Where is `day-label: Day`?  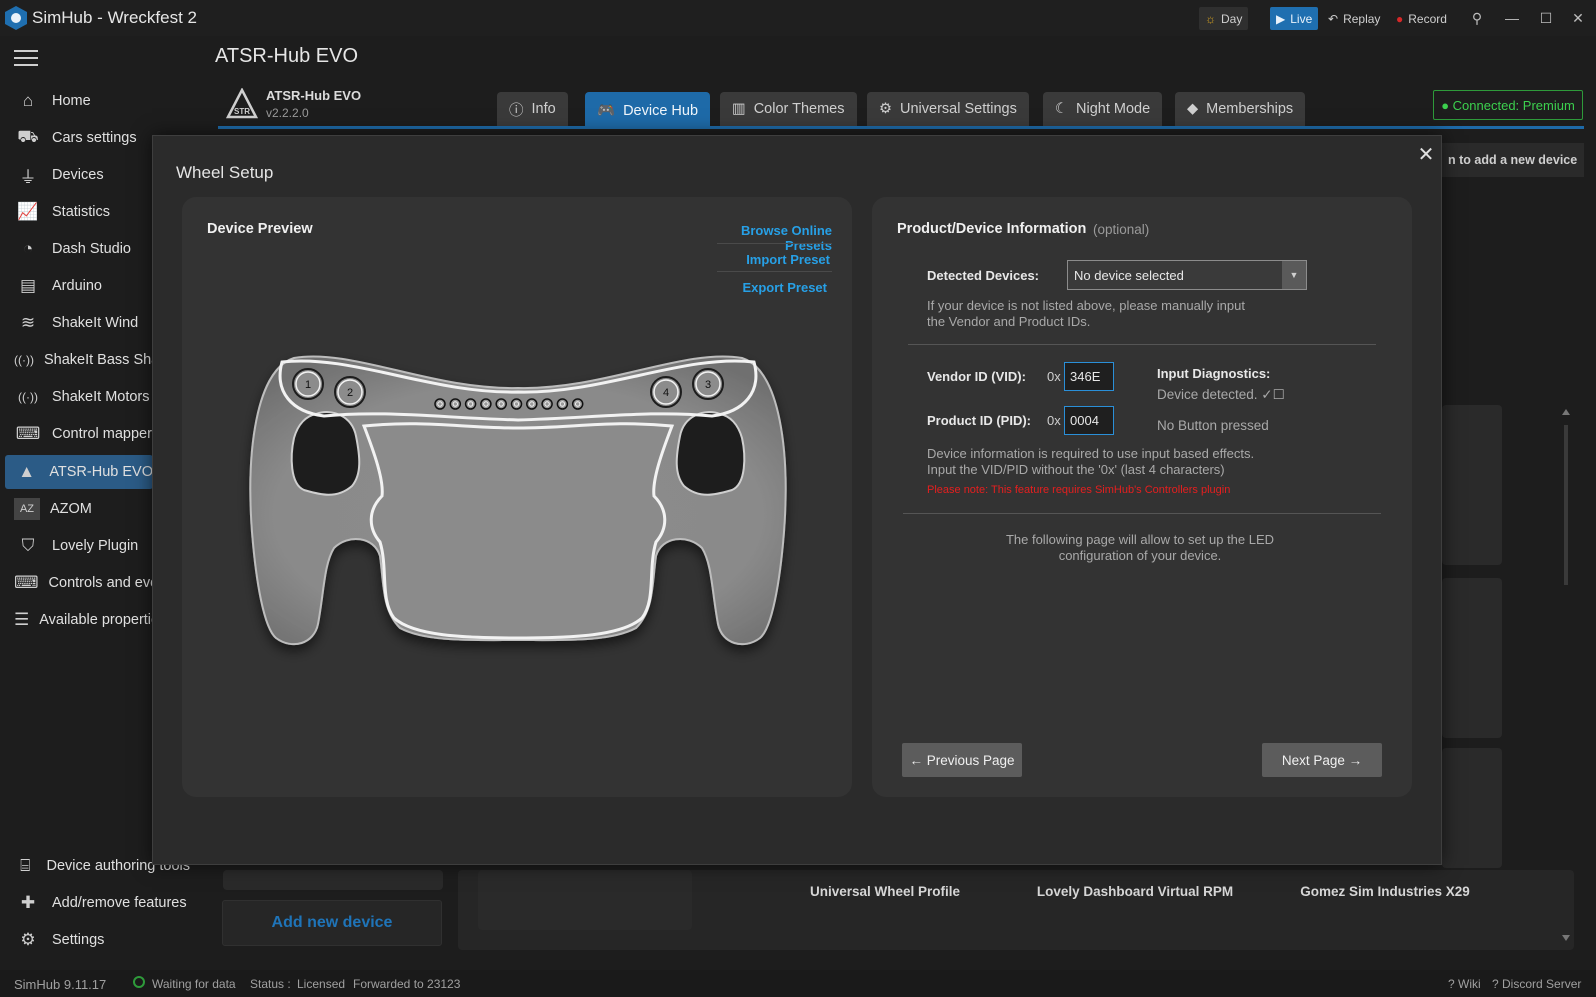
day-label: Day is located at coordinates (1232, 18).